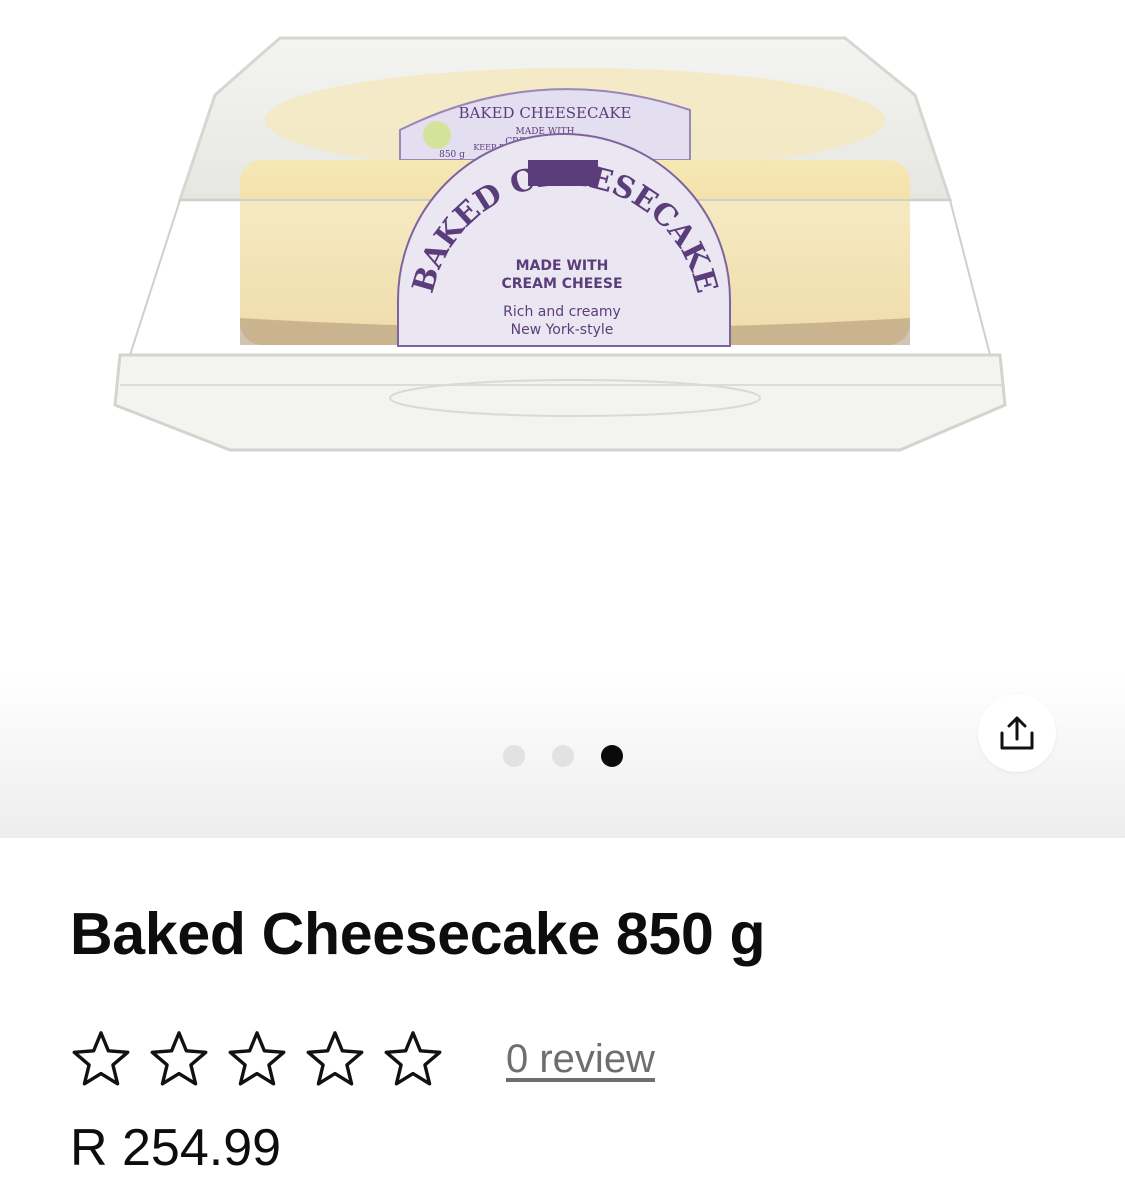 The height and width of the screenshot is (1199, 1125). Describe the element at coordinates (561, 284) in the screenshot. I see `label-line2: CREAM CHEESE` at that location.